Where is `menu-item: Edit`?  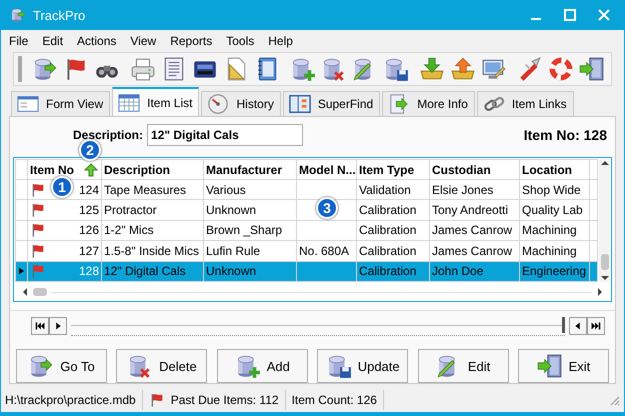
menu-item: Edit is located at coordinates (53, 41).